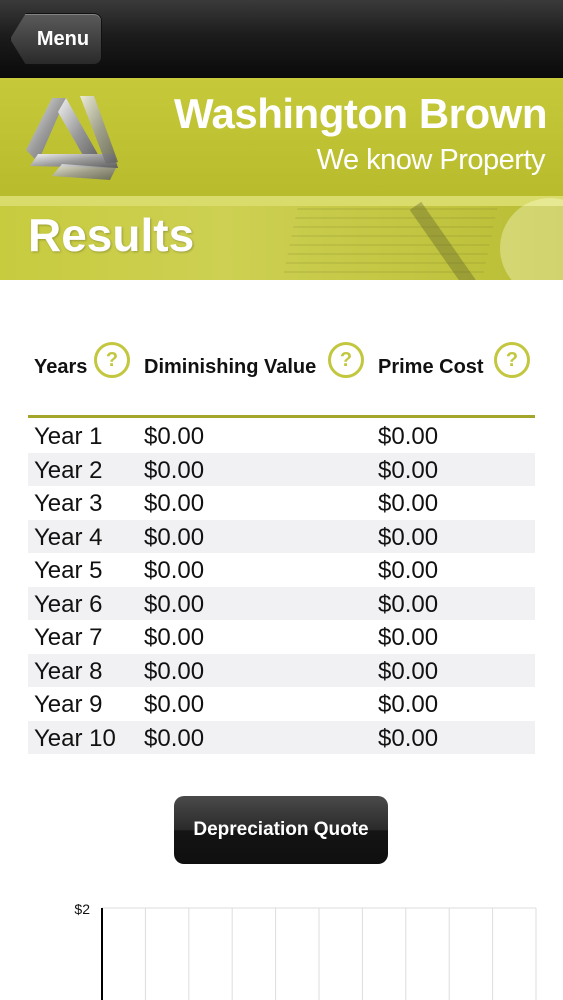  I want to click on cell-year: Year 8, so click(68, 671).